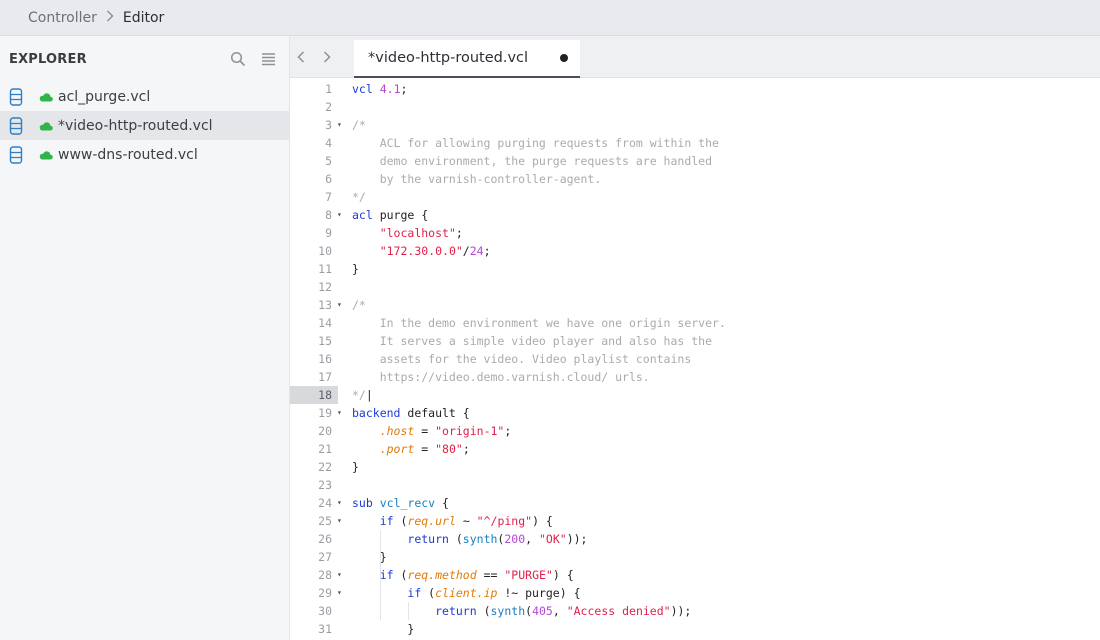  I want to click on tab-navigation, so click(314, 57).